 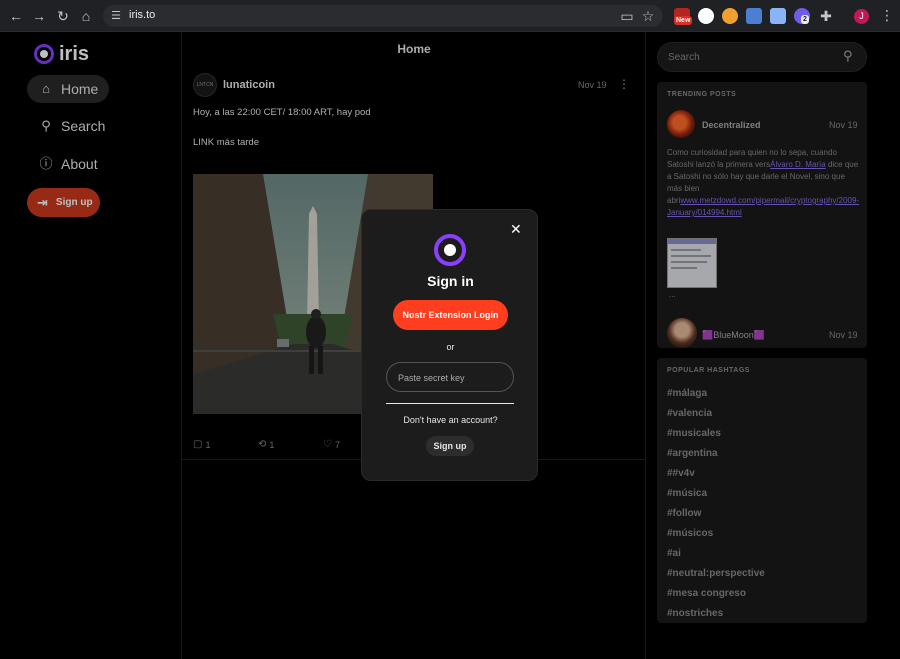 What do you see at coordinates (450, 446) in the screenshot?
I see `modal-signup-button: Sign up` at bounding box center [450, 446].